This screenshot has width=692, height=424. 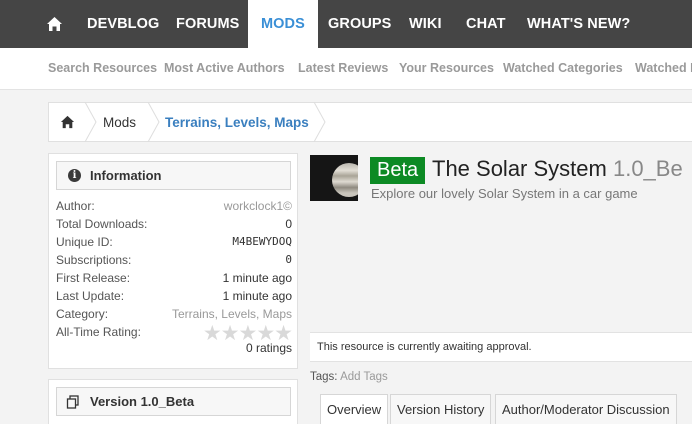 What do you see at coordinates (354, 409) in the screenshot?
I see `tab-overview: Overview` at bounding box center [354, 409].